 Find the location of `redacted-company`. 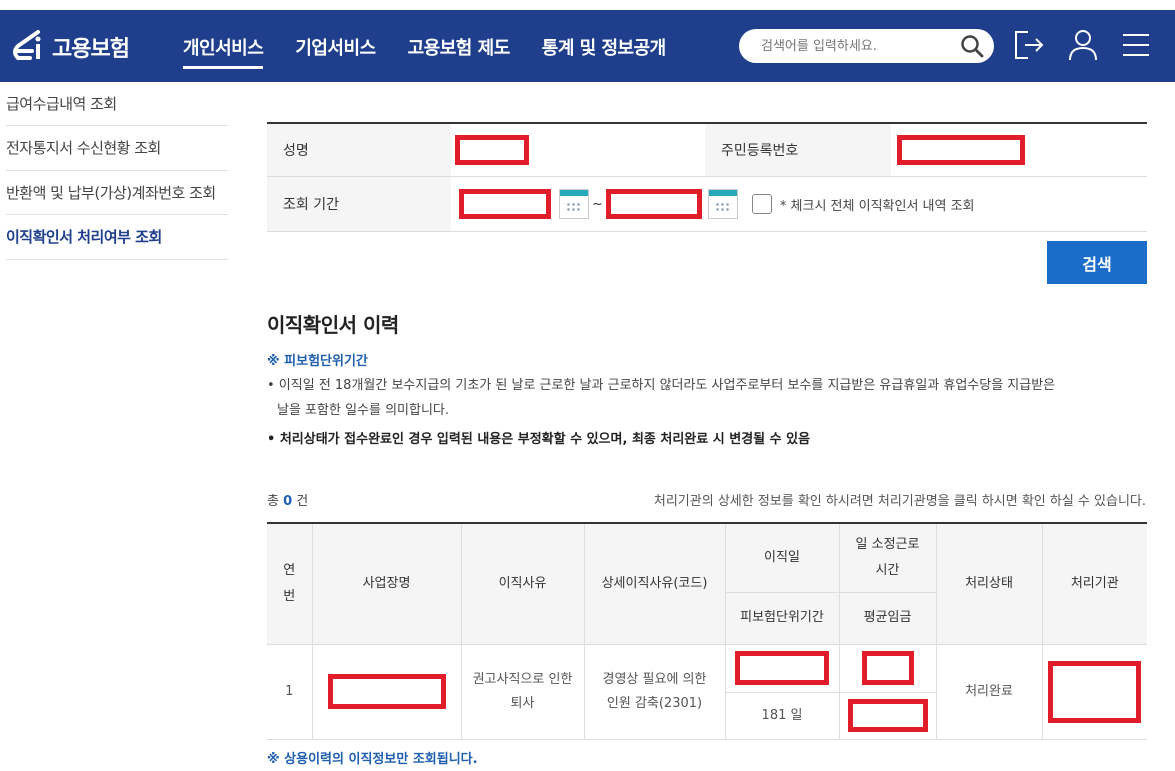

redacted-company is located at coordinates (386, 691).